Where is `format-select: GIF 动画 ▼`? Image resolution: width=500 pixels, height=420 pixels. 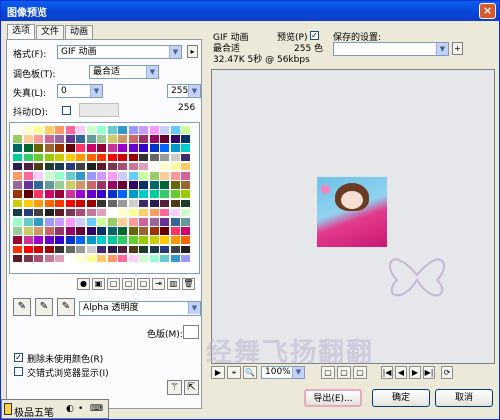 format-select: GIF 动画 ▼ is located at coordinates (119, 52).